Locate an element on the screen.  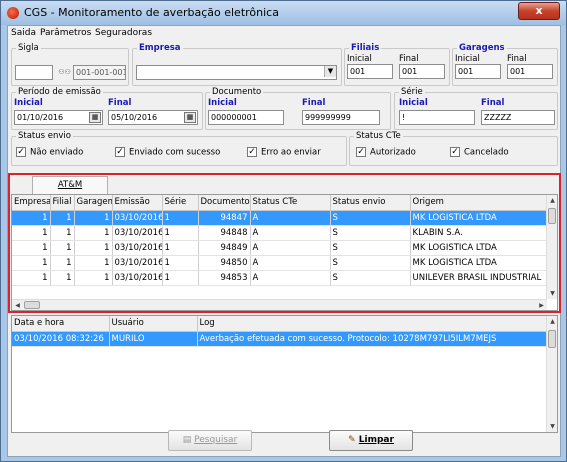
grid-horizontal-scrollbar: ◀ ▶ is located at coordinates (279, 304).